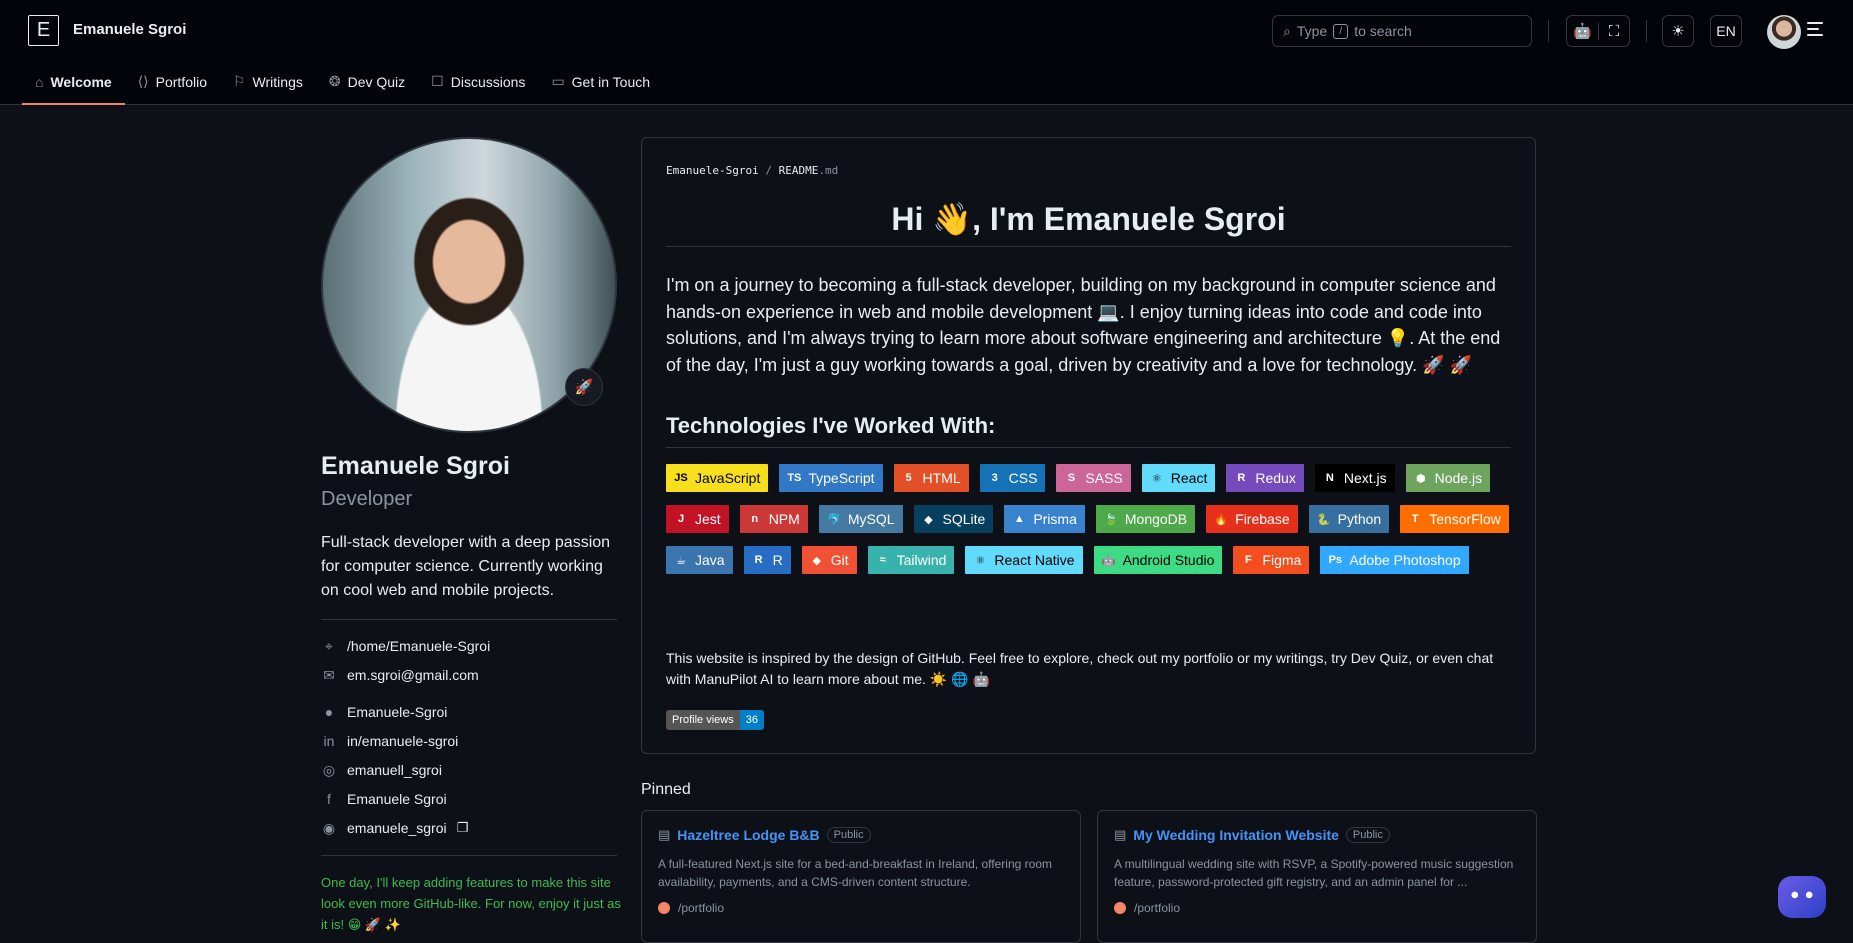 The image size is (1853, 943). Describe the element at coordinates (329, 674) in the screenshot. I see `mail-icon: ✉` at that location.